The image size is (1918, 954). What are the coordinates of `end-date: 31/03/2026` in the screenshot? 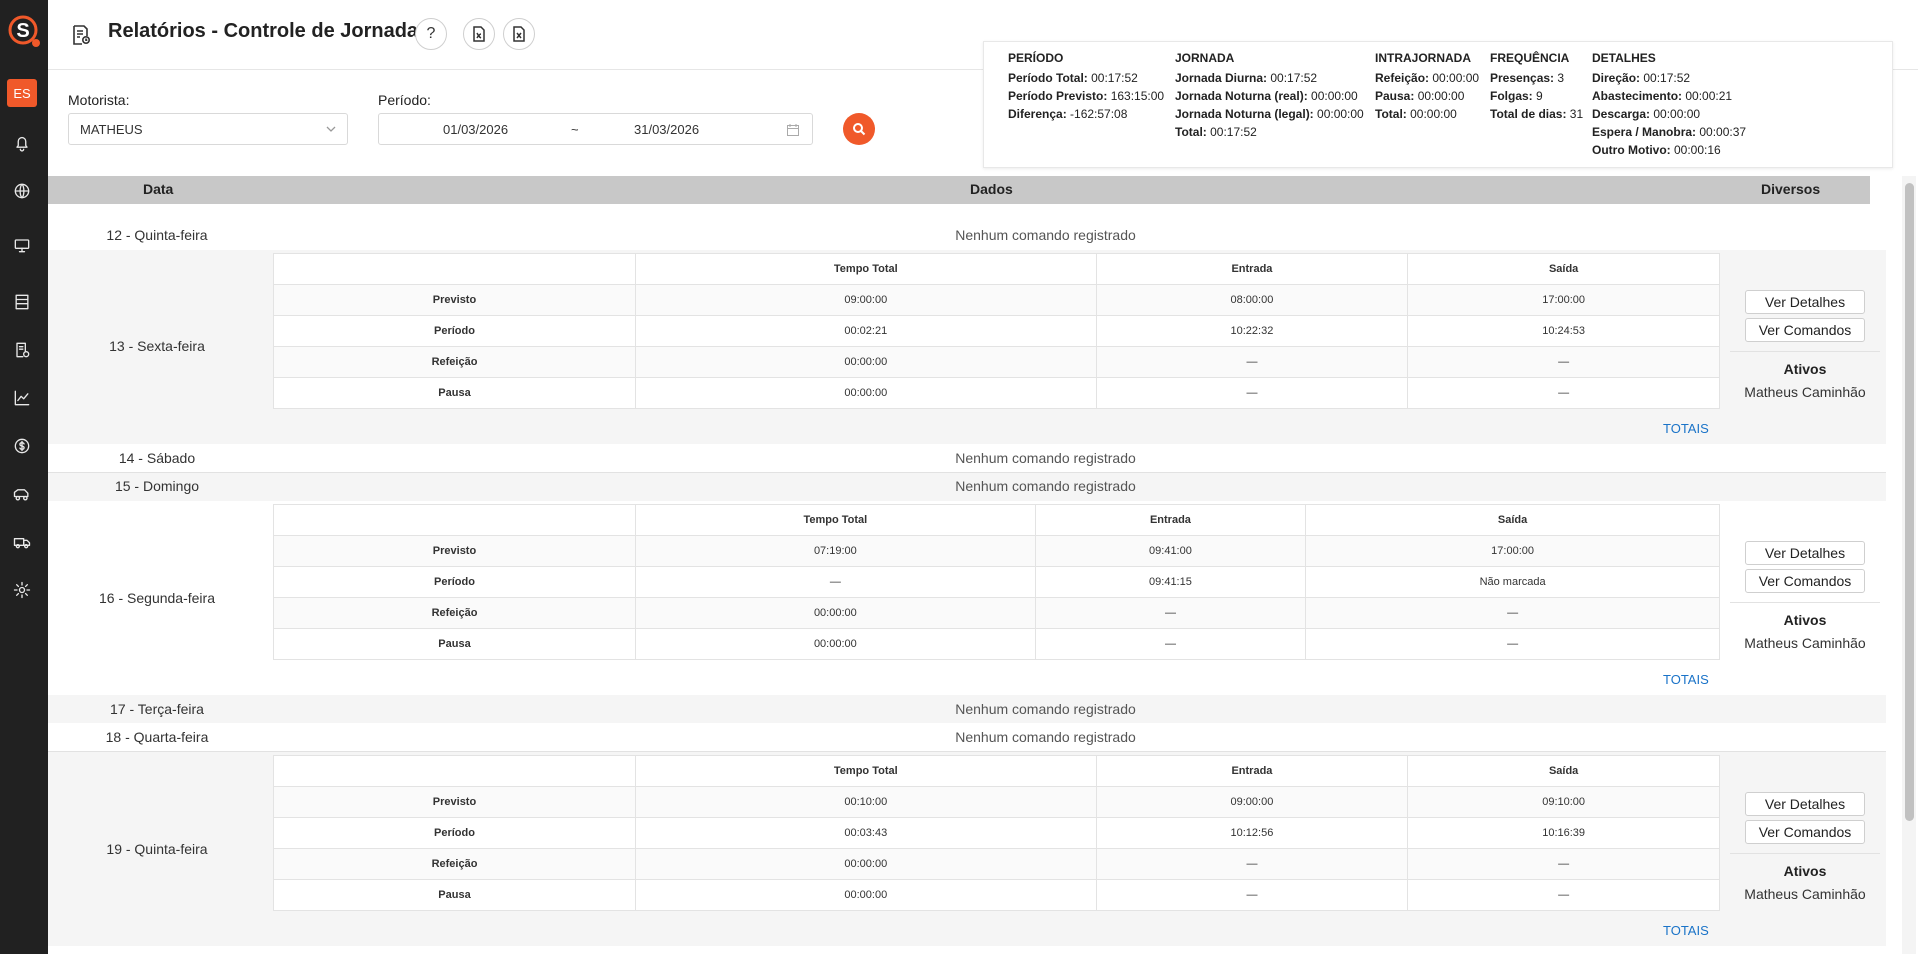 It's located at (666, 129).